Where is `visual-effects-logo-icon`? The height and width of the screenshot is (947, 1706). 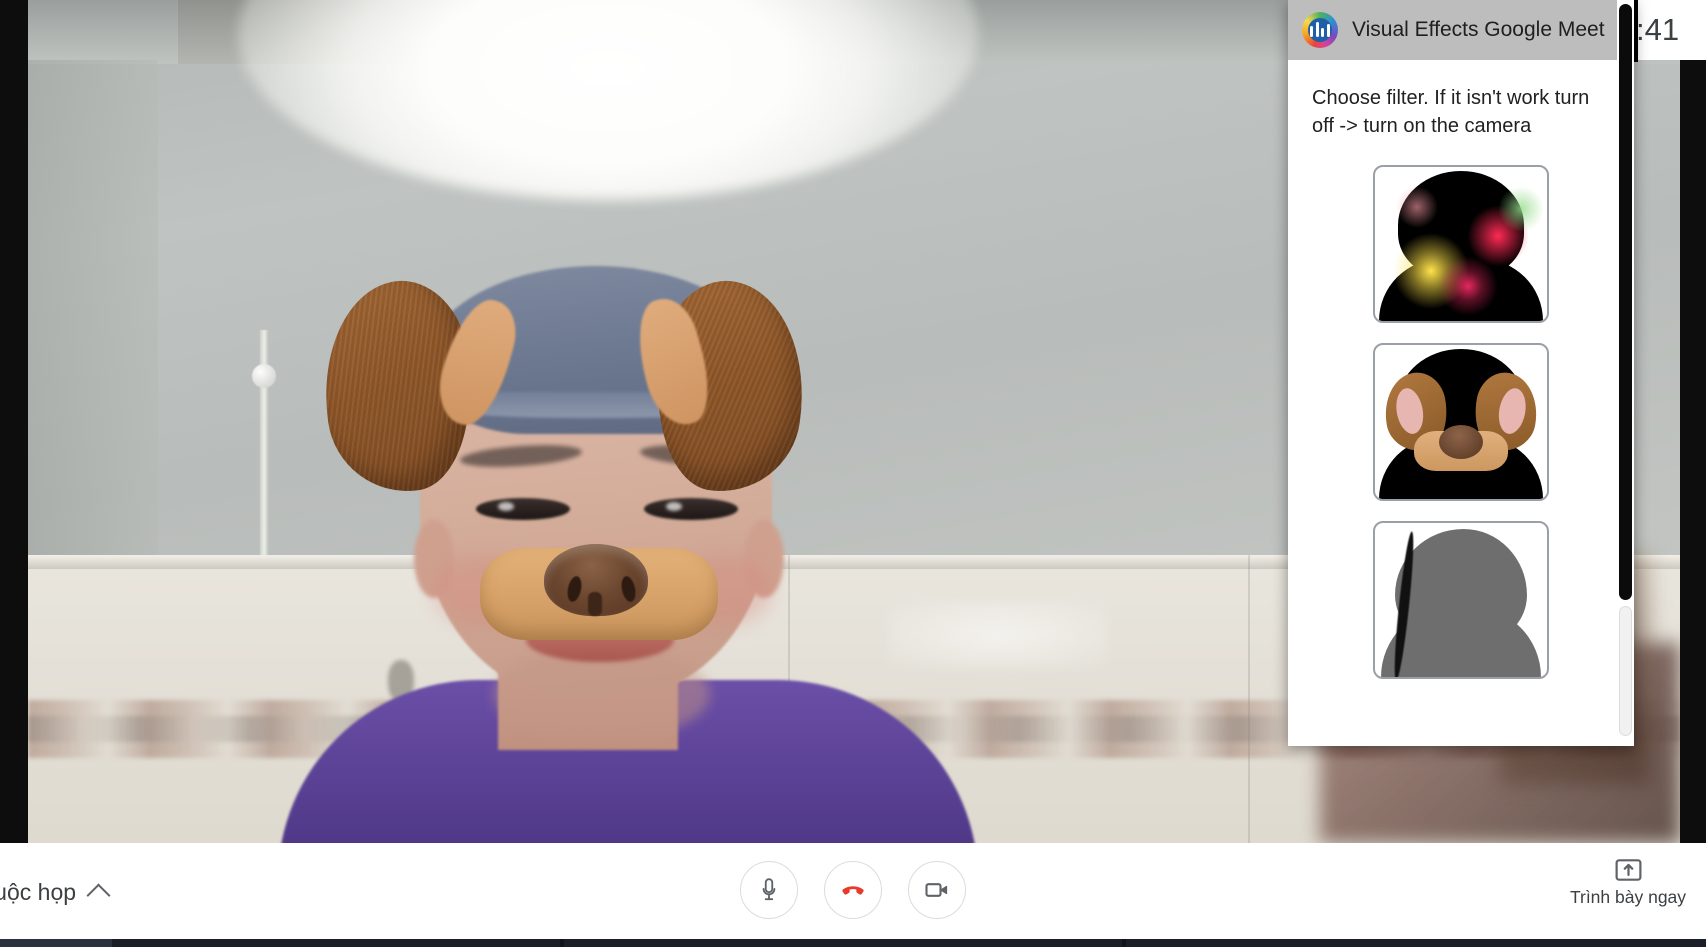
visual-effects-logo-icon is located at coordinates (1320, 30).